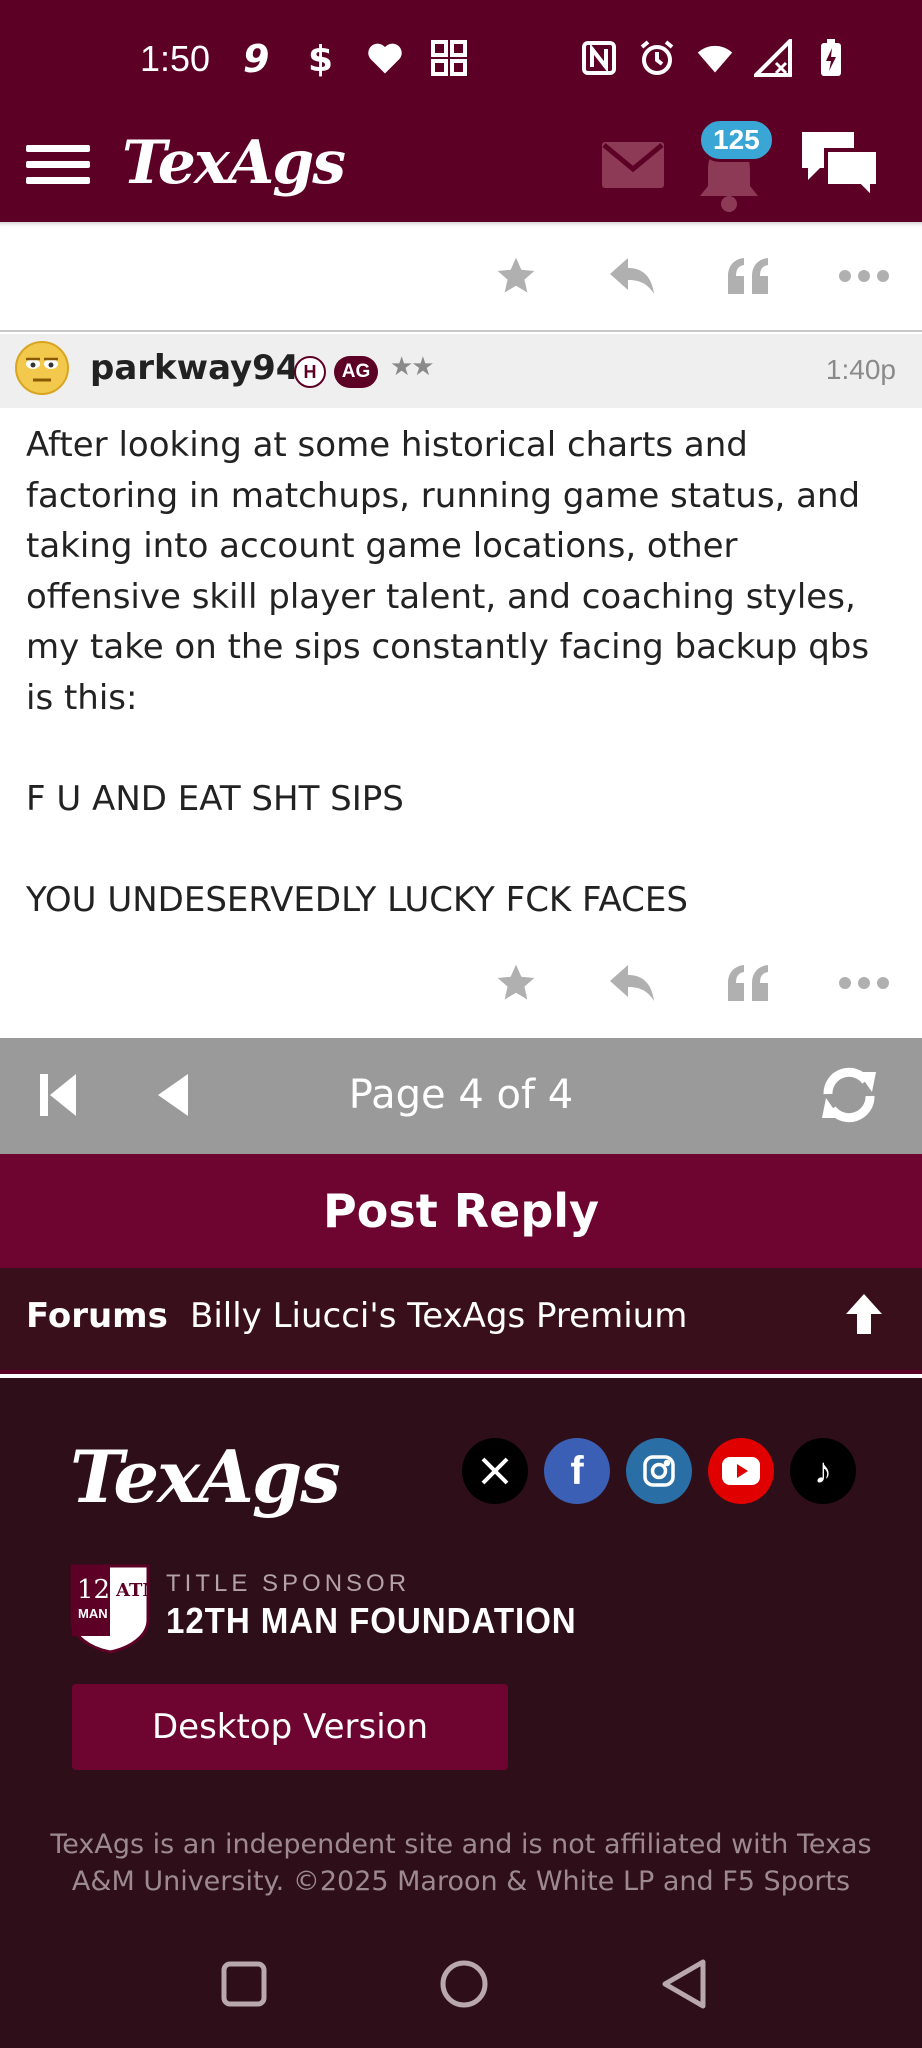 The height and width of the screenshot is (2048, 922). Describe the element at coordinates (633, 167) in the screenshot. I see `mail-icon` at that location.